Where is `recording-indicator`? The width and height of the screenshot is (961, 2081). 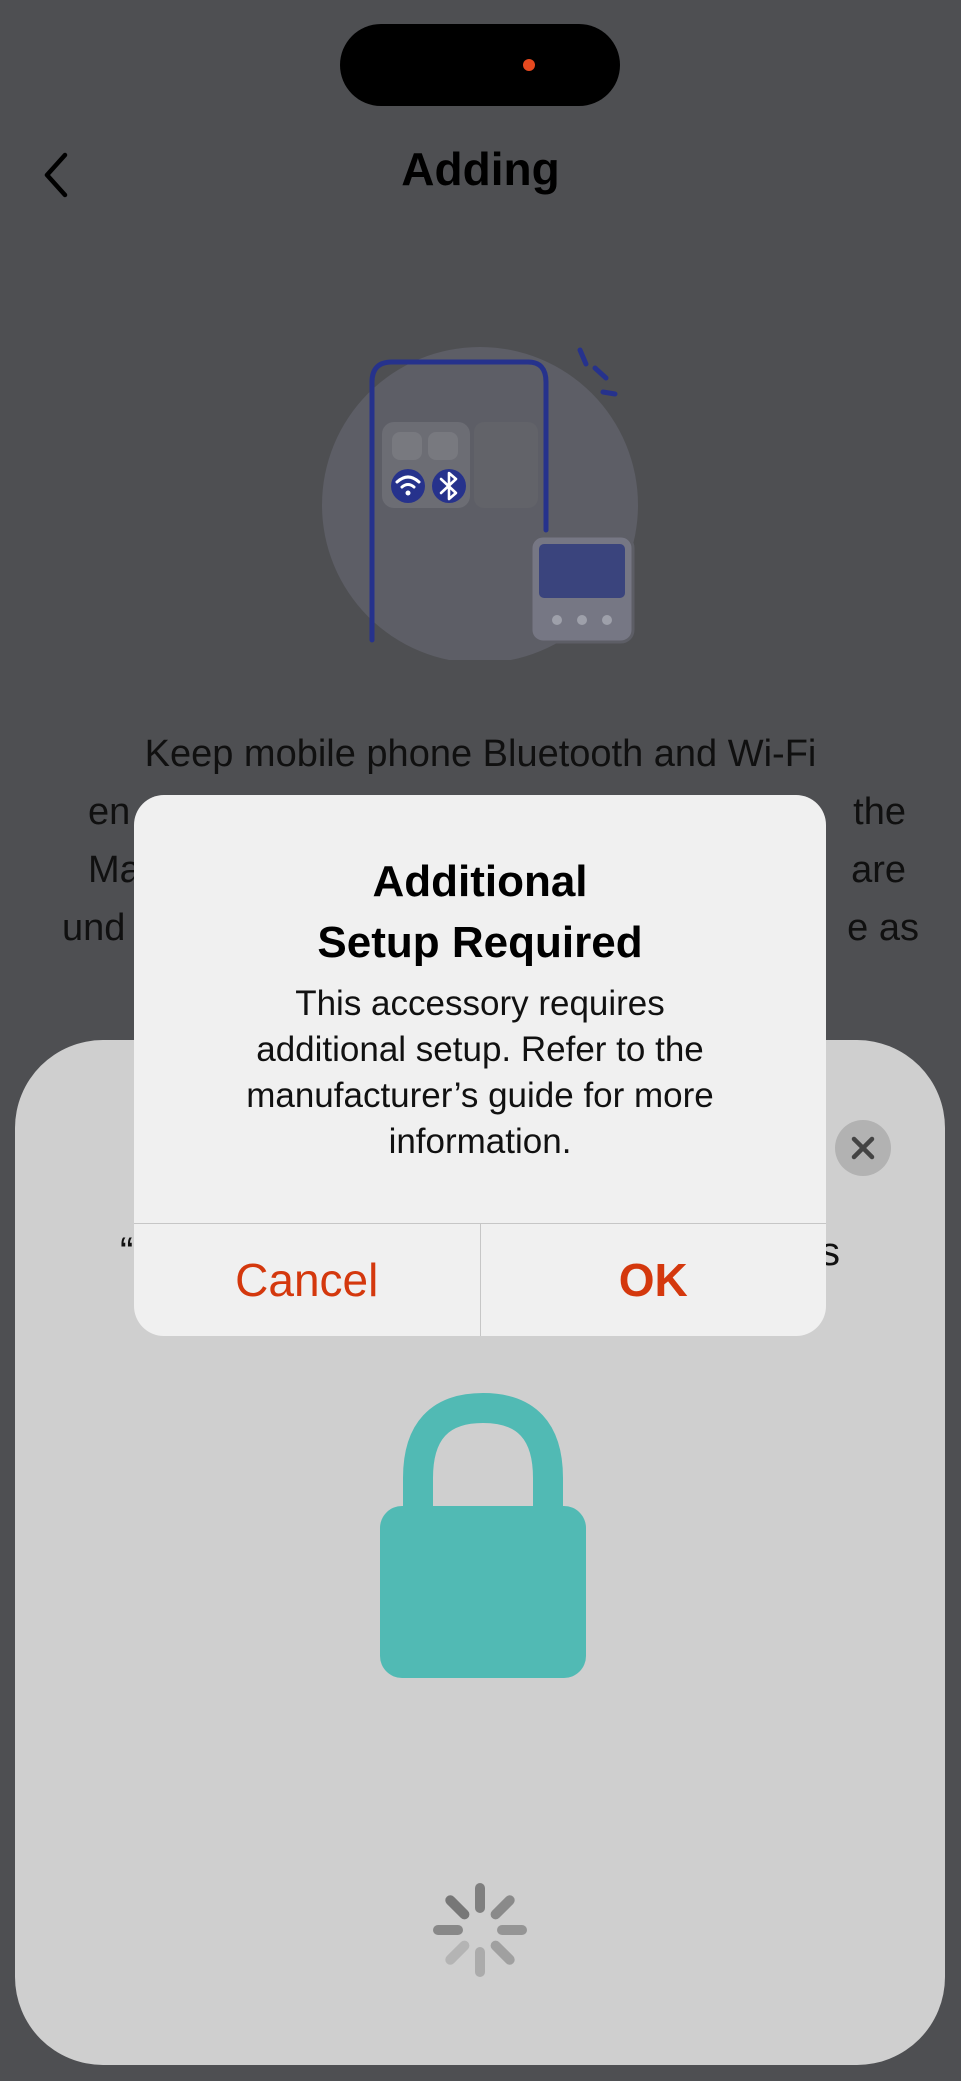 recording-indicator is located at coordinates (529, 65).